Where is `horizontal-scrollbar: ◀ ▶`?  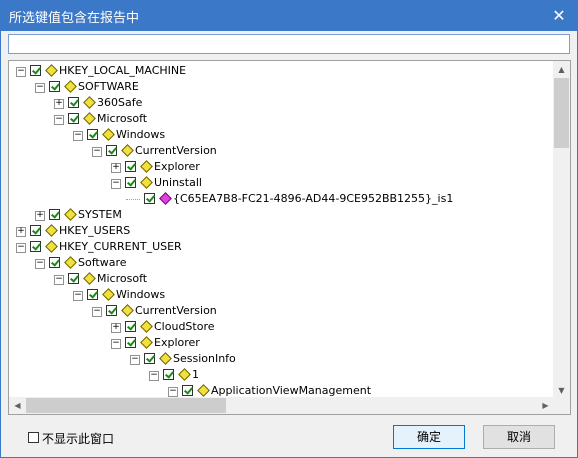 horizontal-scrollbar: ◀ ▶ is located at coordinates (281, 405).